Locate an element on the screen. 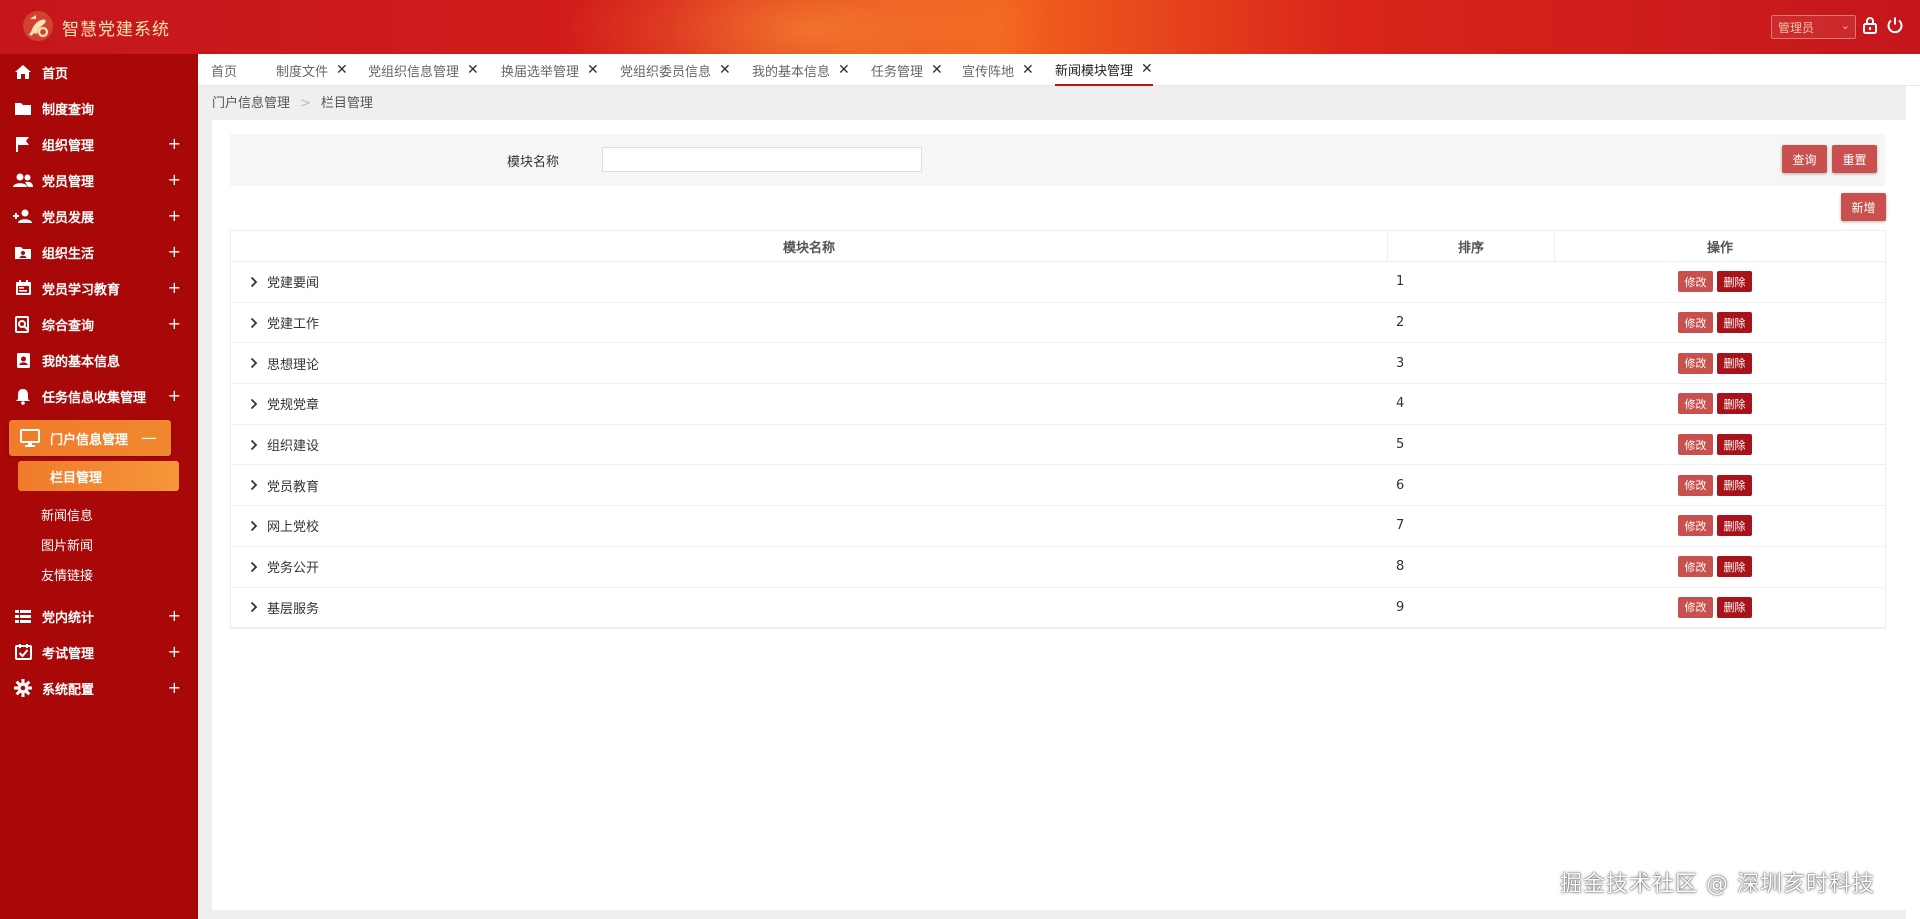 This screenshot has height=919, width=1920. sidebar-item-2: 组织管理 + is located at coordinates (99, 144).